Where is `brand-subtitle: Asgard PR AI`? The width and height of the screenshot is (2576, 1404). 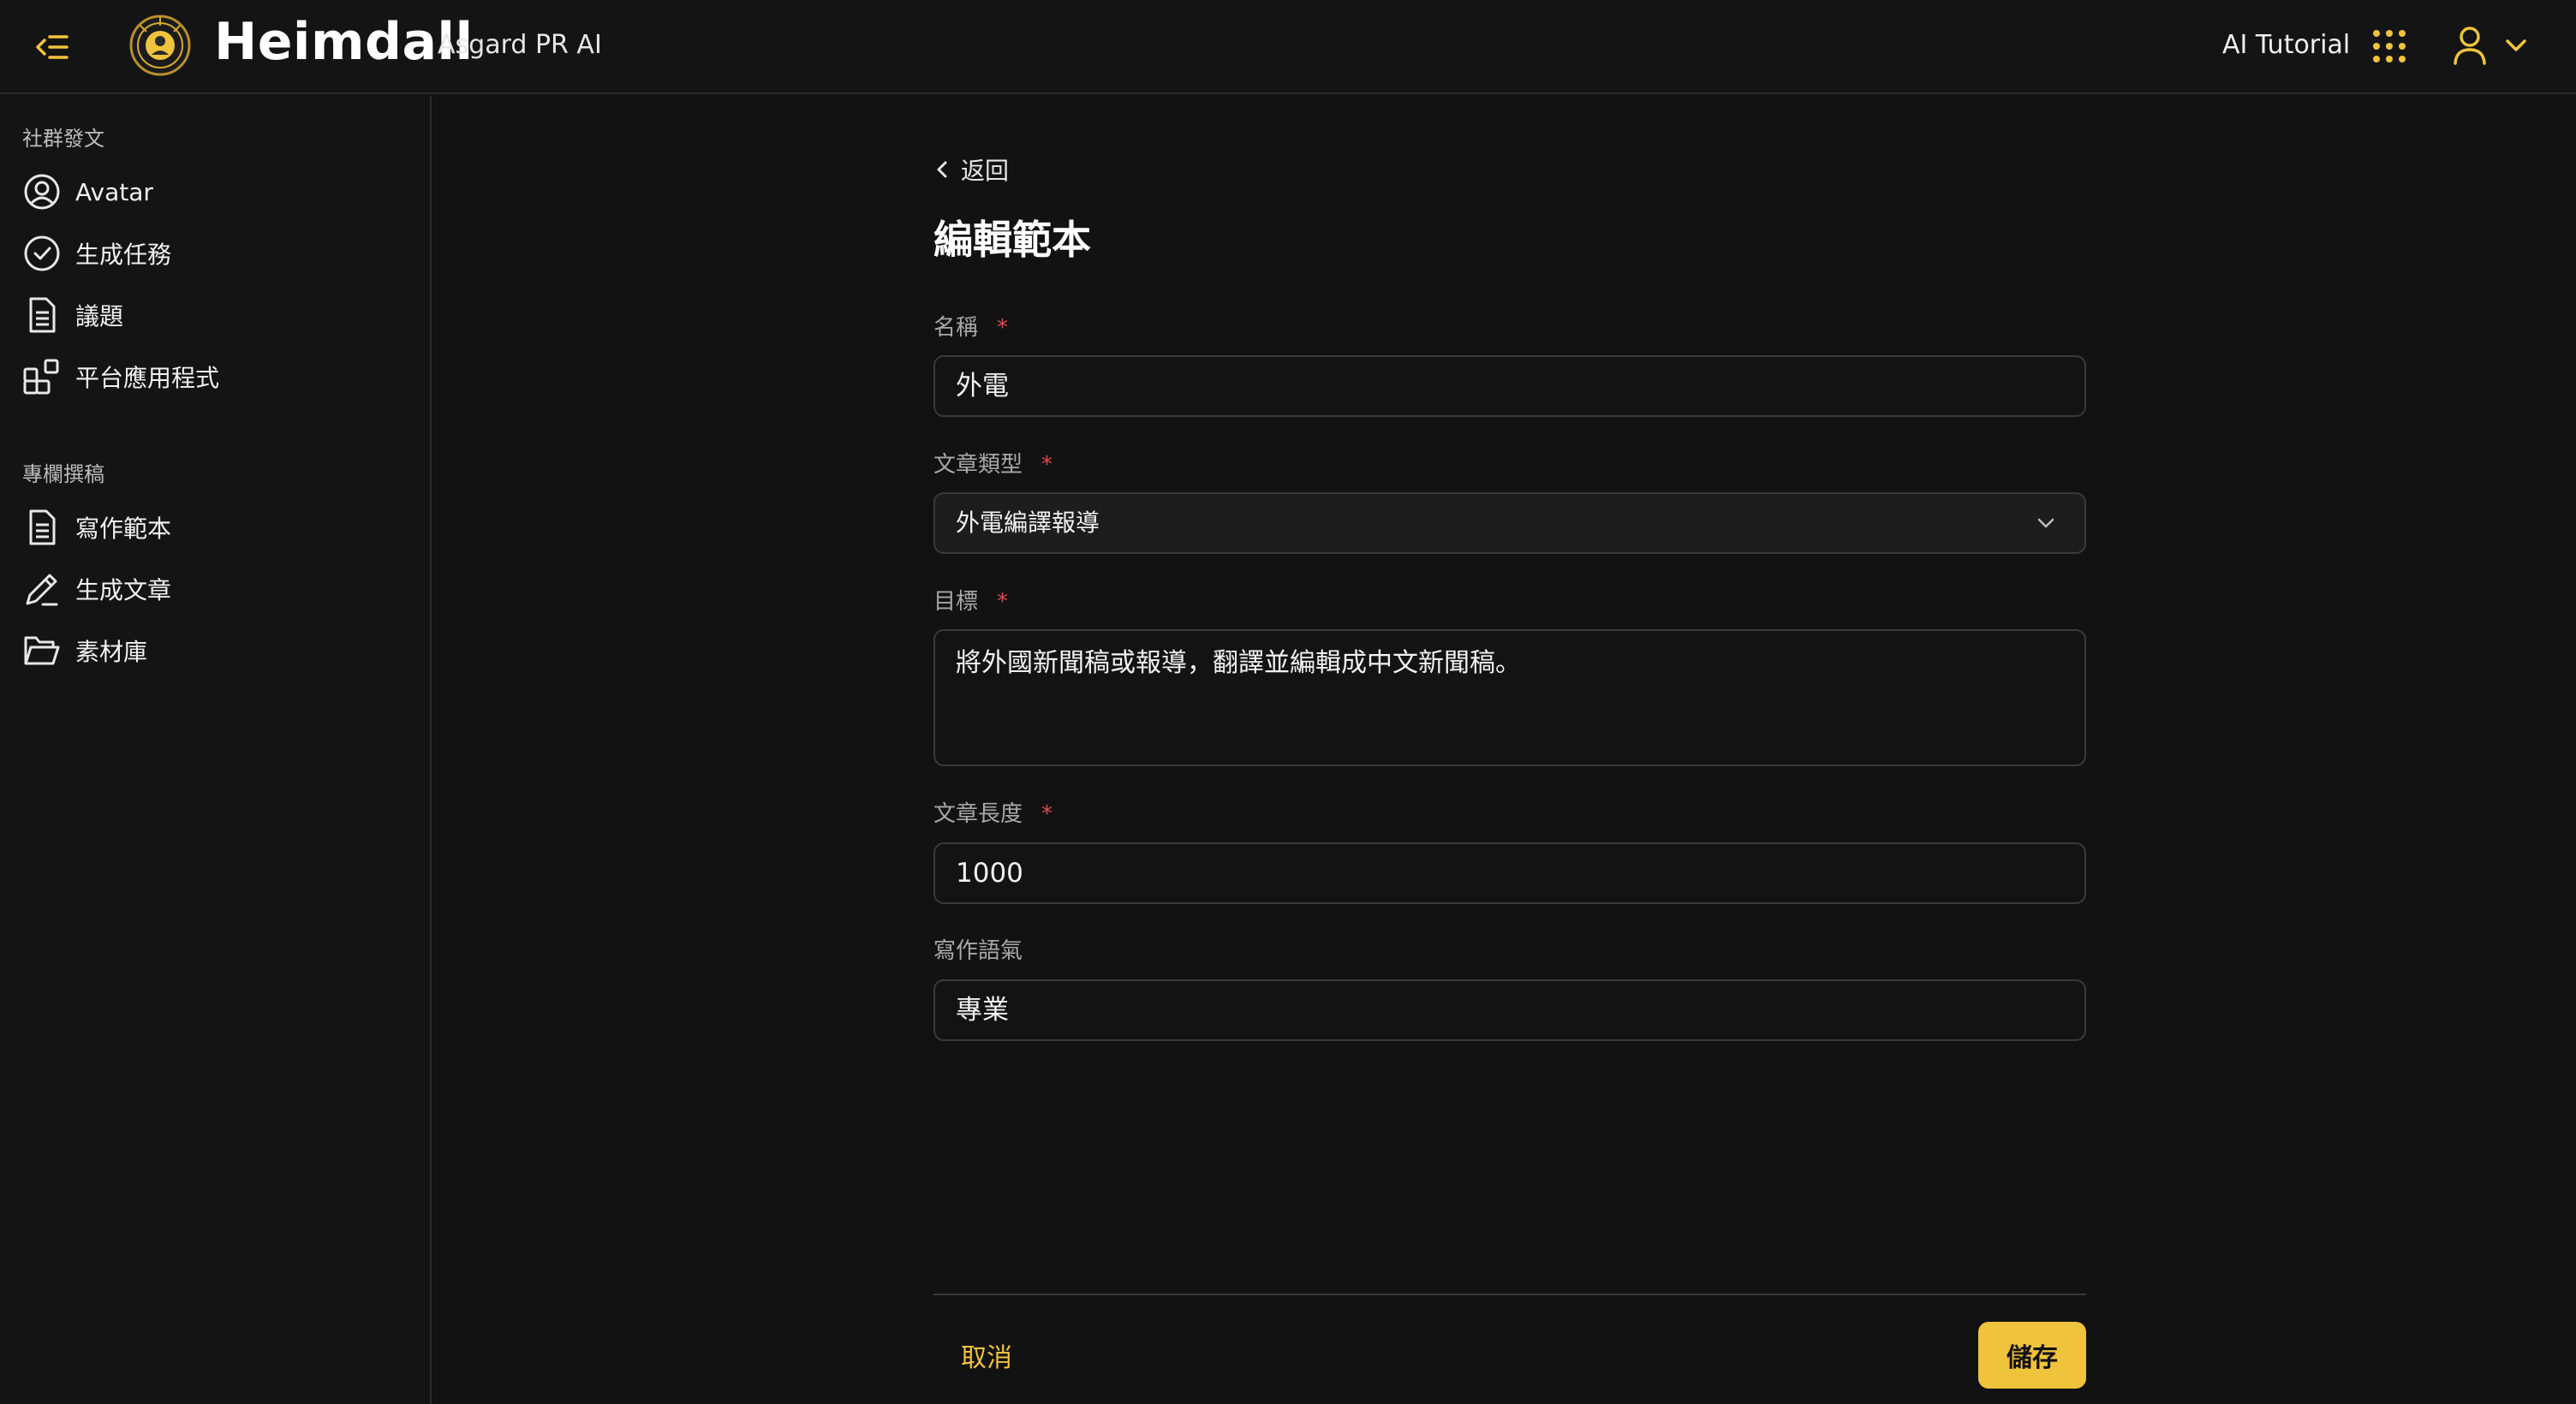
brand-subtitle: Asgard PR AI is located at coordinates (520, 45).